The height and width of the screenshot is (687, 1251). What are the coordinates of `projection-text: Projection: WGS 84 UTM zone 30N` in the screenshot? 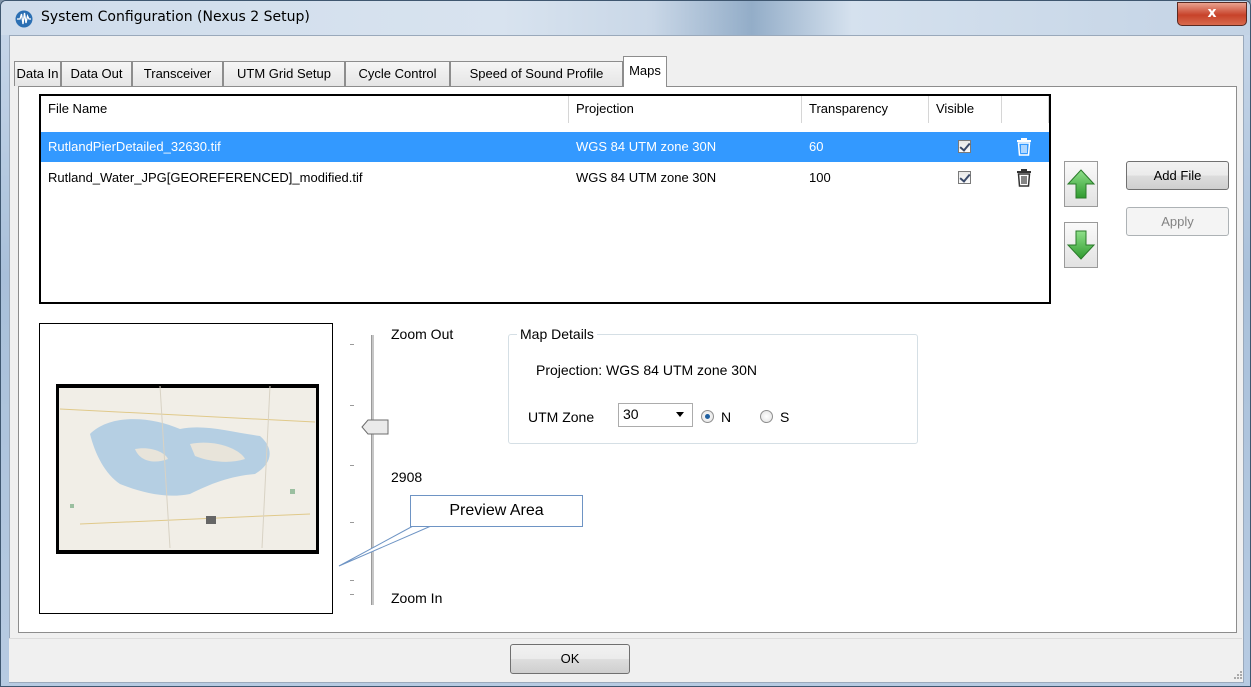 It's located at (646, 370).